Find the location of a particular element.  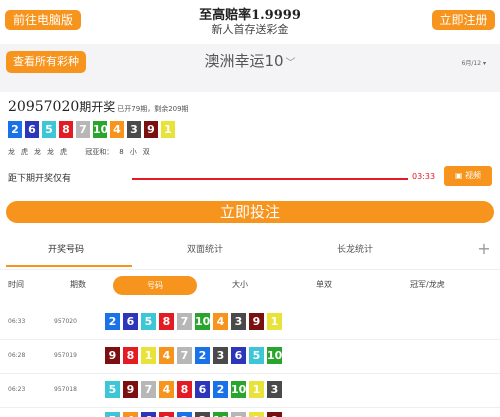

sum-parity: 双 is located at coordinates (146, 152).